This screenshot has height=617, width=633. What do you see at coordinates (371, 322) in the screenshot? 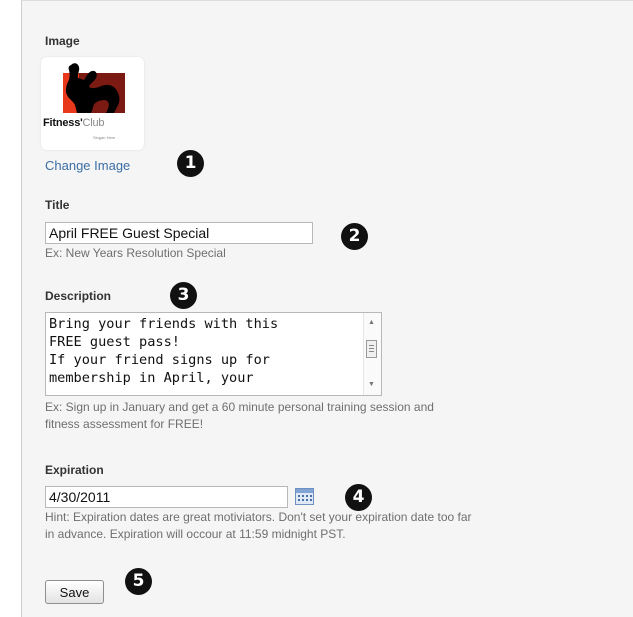
I see `scroll-up-icon: ▲` at bounding box center [371, 322].